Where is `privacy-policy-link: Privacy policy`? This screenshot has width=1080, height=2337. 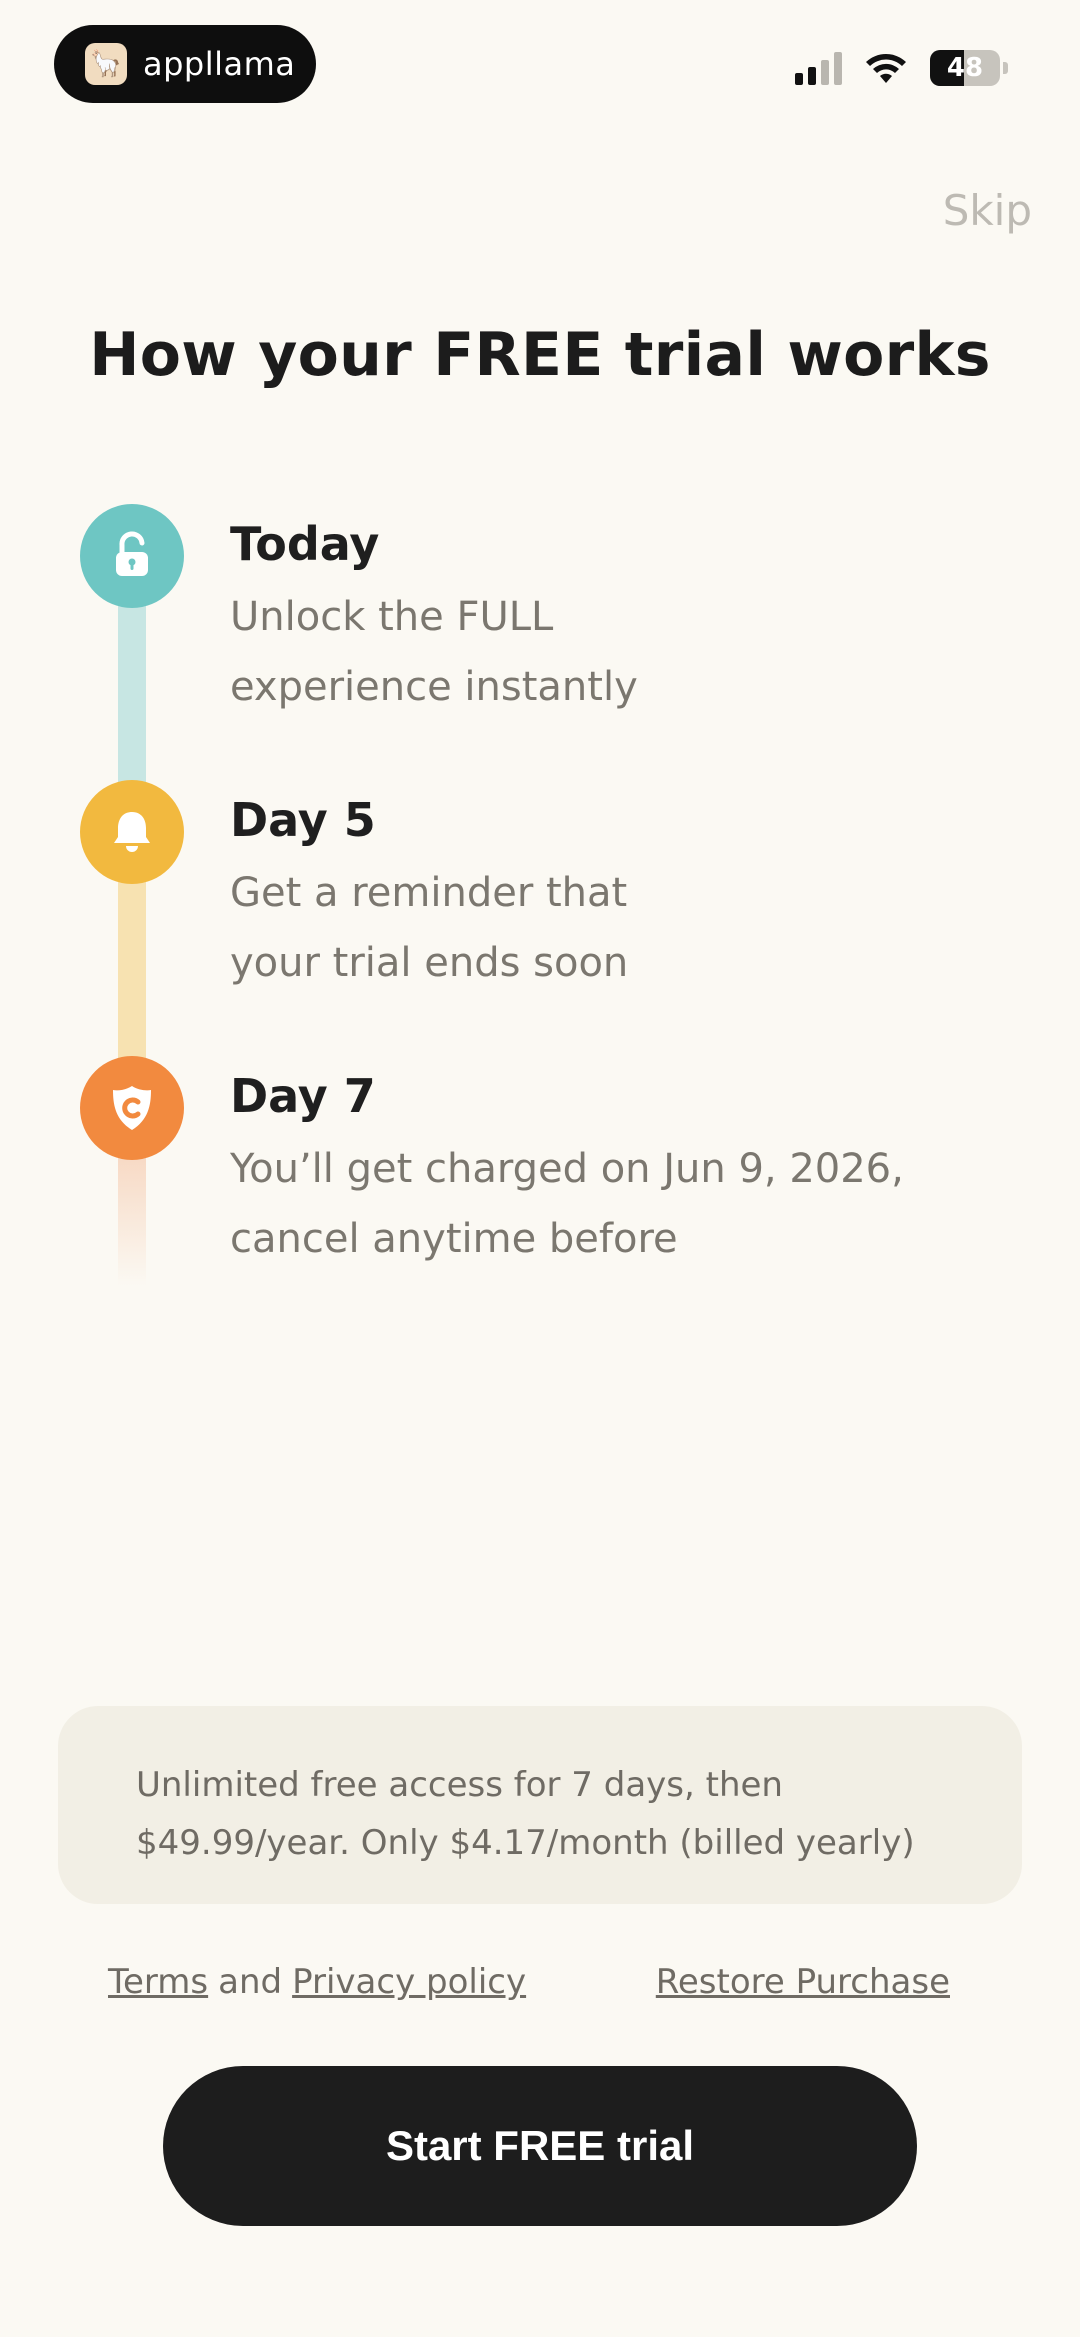 privacy-policy-link: Privacy policy is located at coordinates (409, 1982).